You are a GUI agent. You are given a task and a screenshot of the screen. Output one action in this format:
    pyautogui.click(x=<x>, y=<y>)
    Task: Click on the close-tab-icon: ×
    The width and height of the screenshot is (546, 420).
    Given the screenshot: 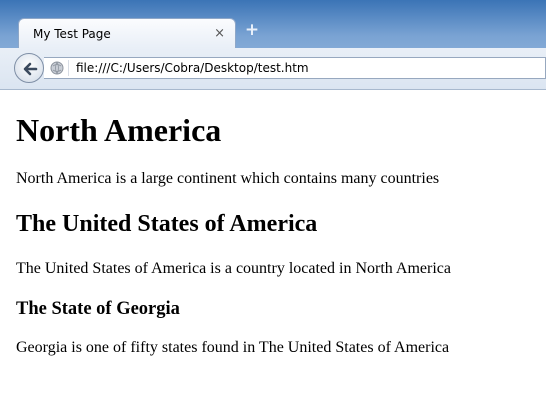 What is the action you would take?
    pyautogui.click(x=219, y=33)
    